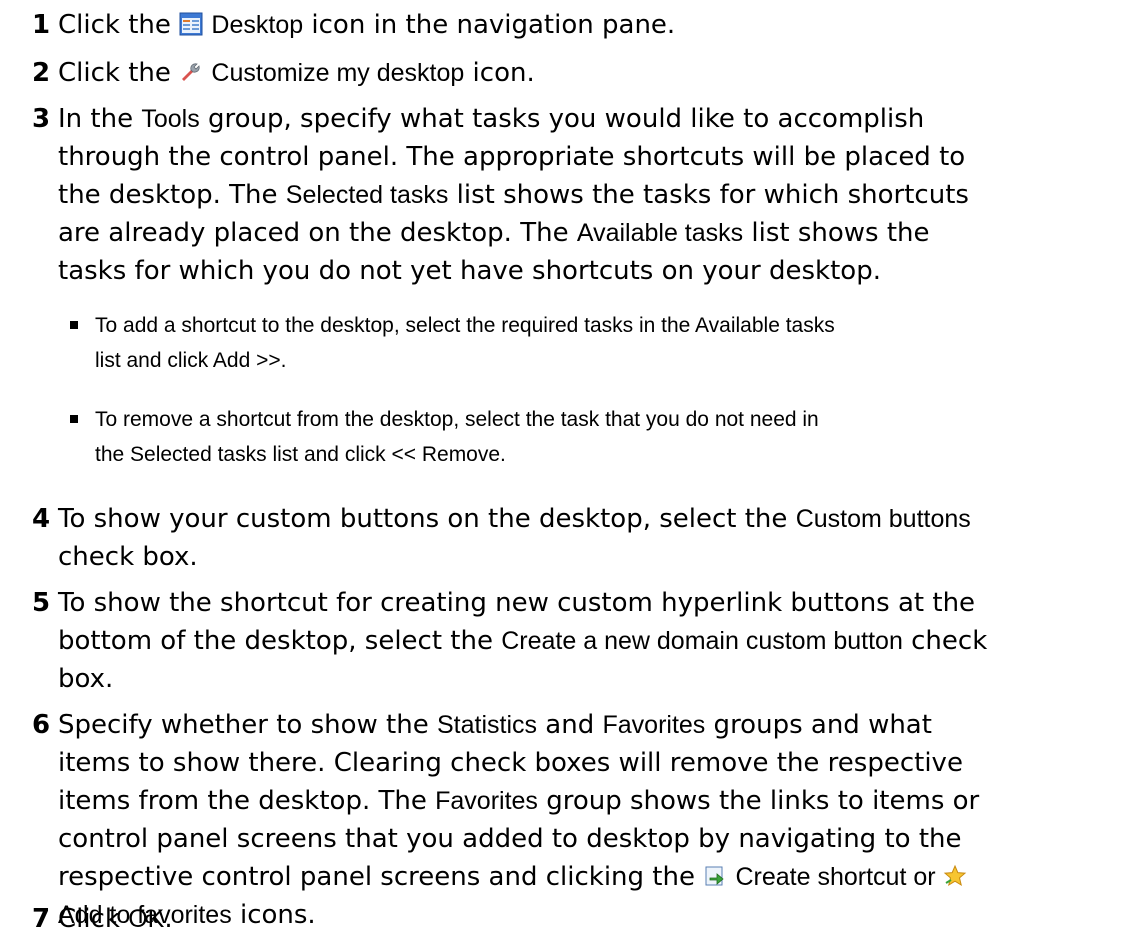 This screenshot has width=1146, height=944. I want to click on step-number: 5, so click(41, 603).